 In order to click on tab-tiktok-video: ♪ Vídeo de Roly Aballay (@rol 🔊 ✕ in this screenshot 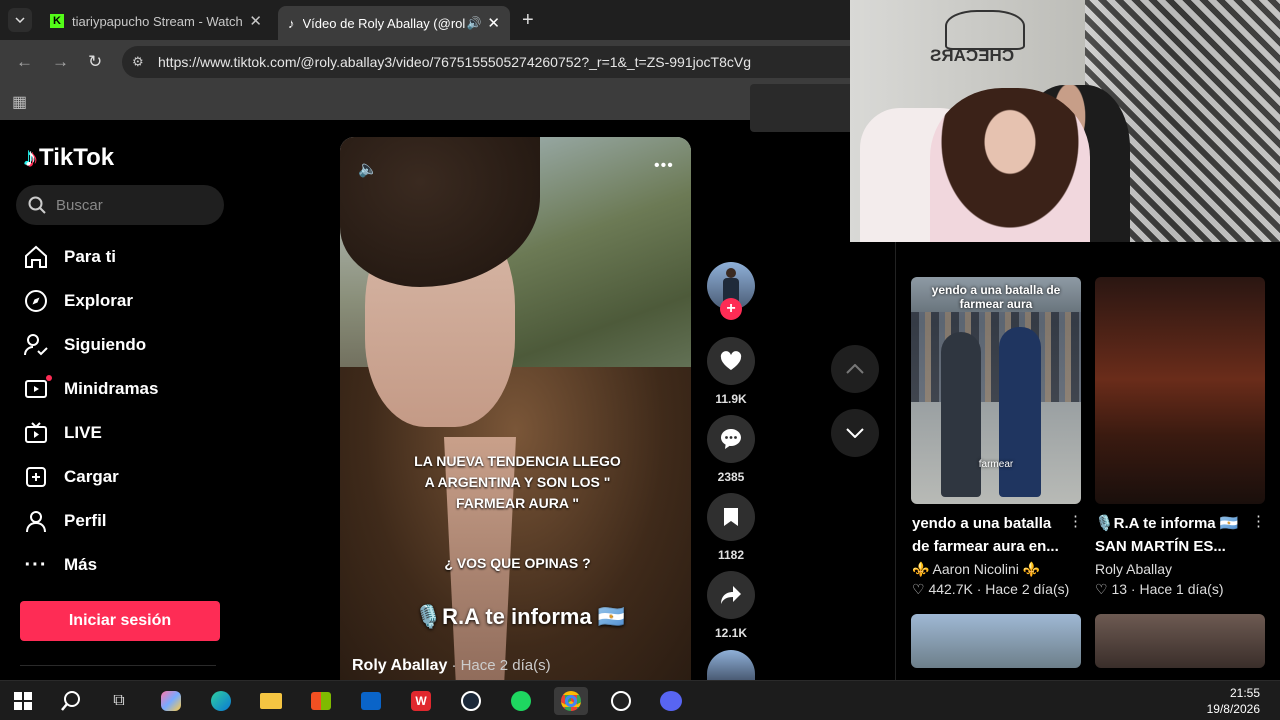, I will do `click(394, 23)`.